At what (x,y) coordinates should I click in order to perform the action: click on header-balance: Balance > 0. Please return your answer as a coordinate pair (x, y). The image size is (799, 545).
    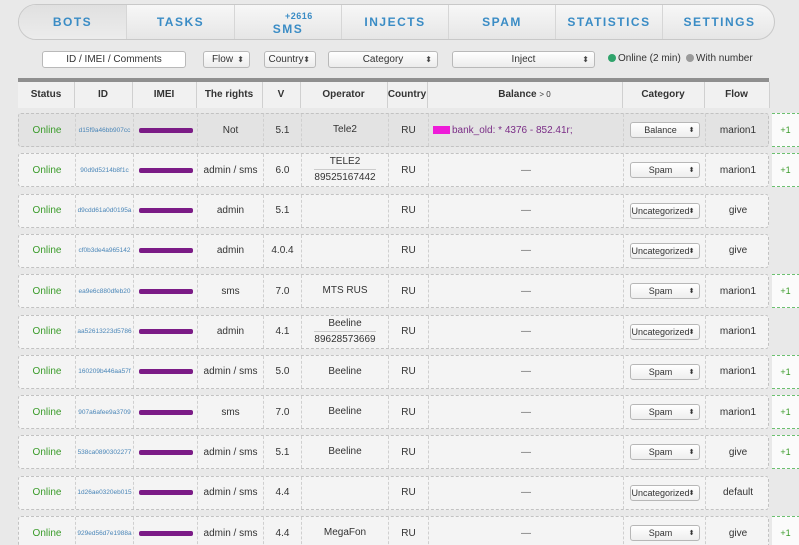
    Looking at the image, I should click on (524, 95).